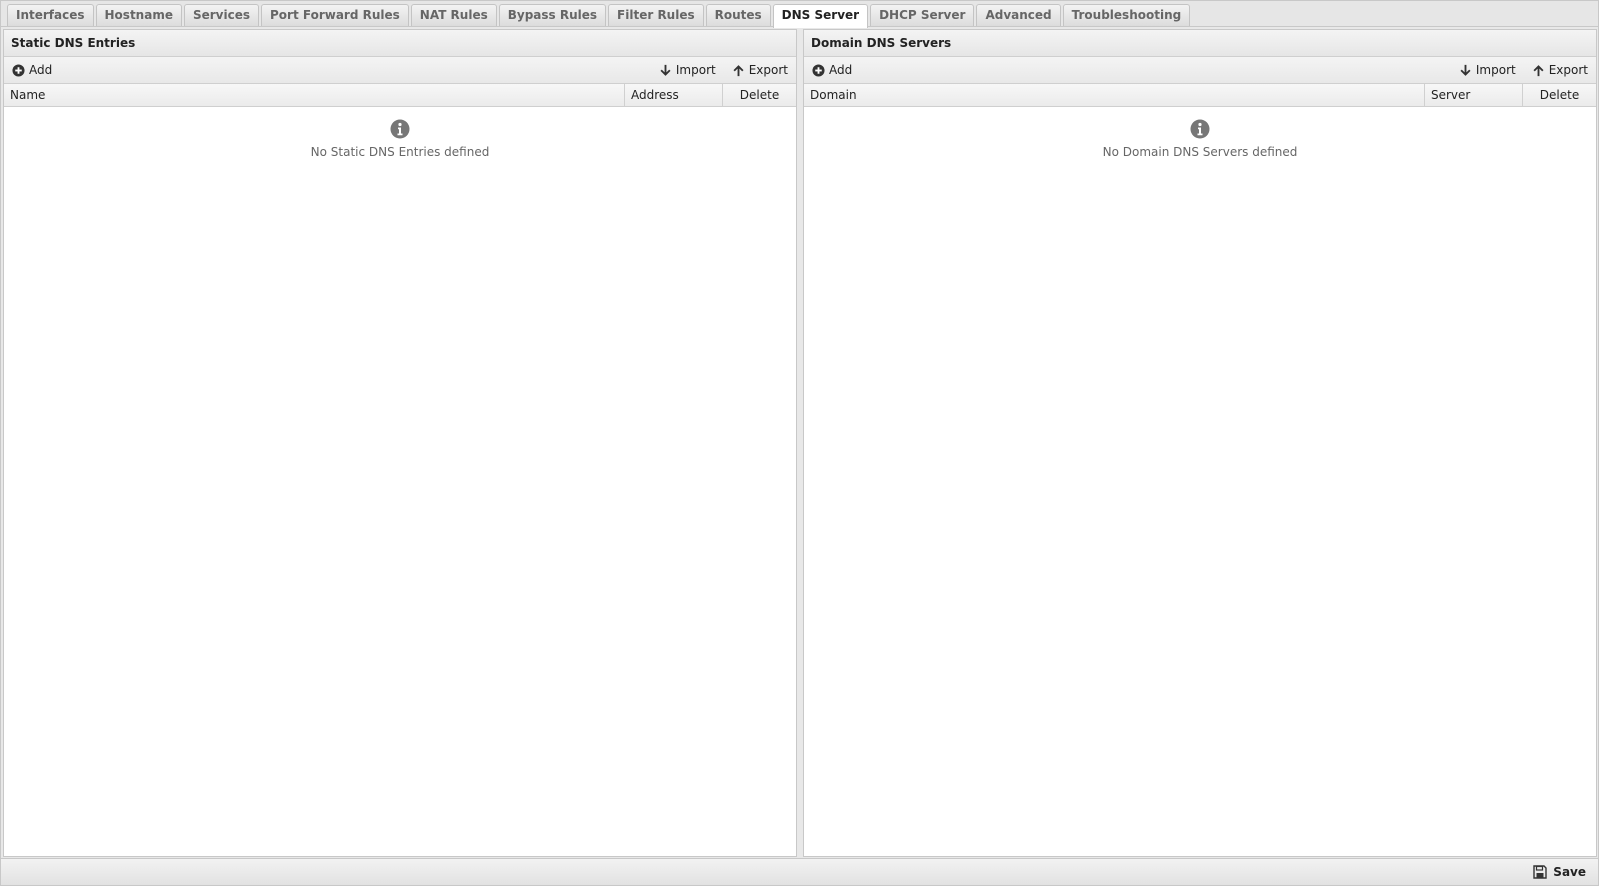  What do you see at coordinates (922, 15) in the screenshot?
I see `tab-dhcp-server: DHCP Server` at bounding box center [922, 15].